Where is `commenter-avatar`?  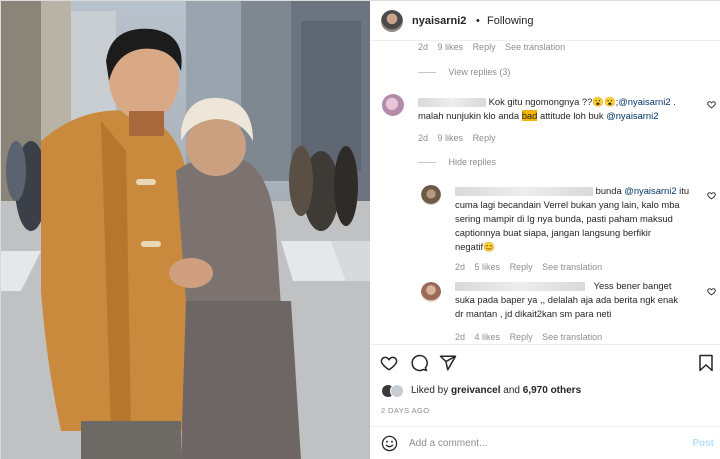 commenter-avatar is located at coordinates (393, 105).